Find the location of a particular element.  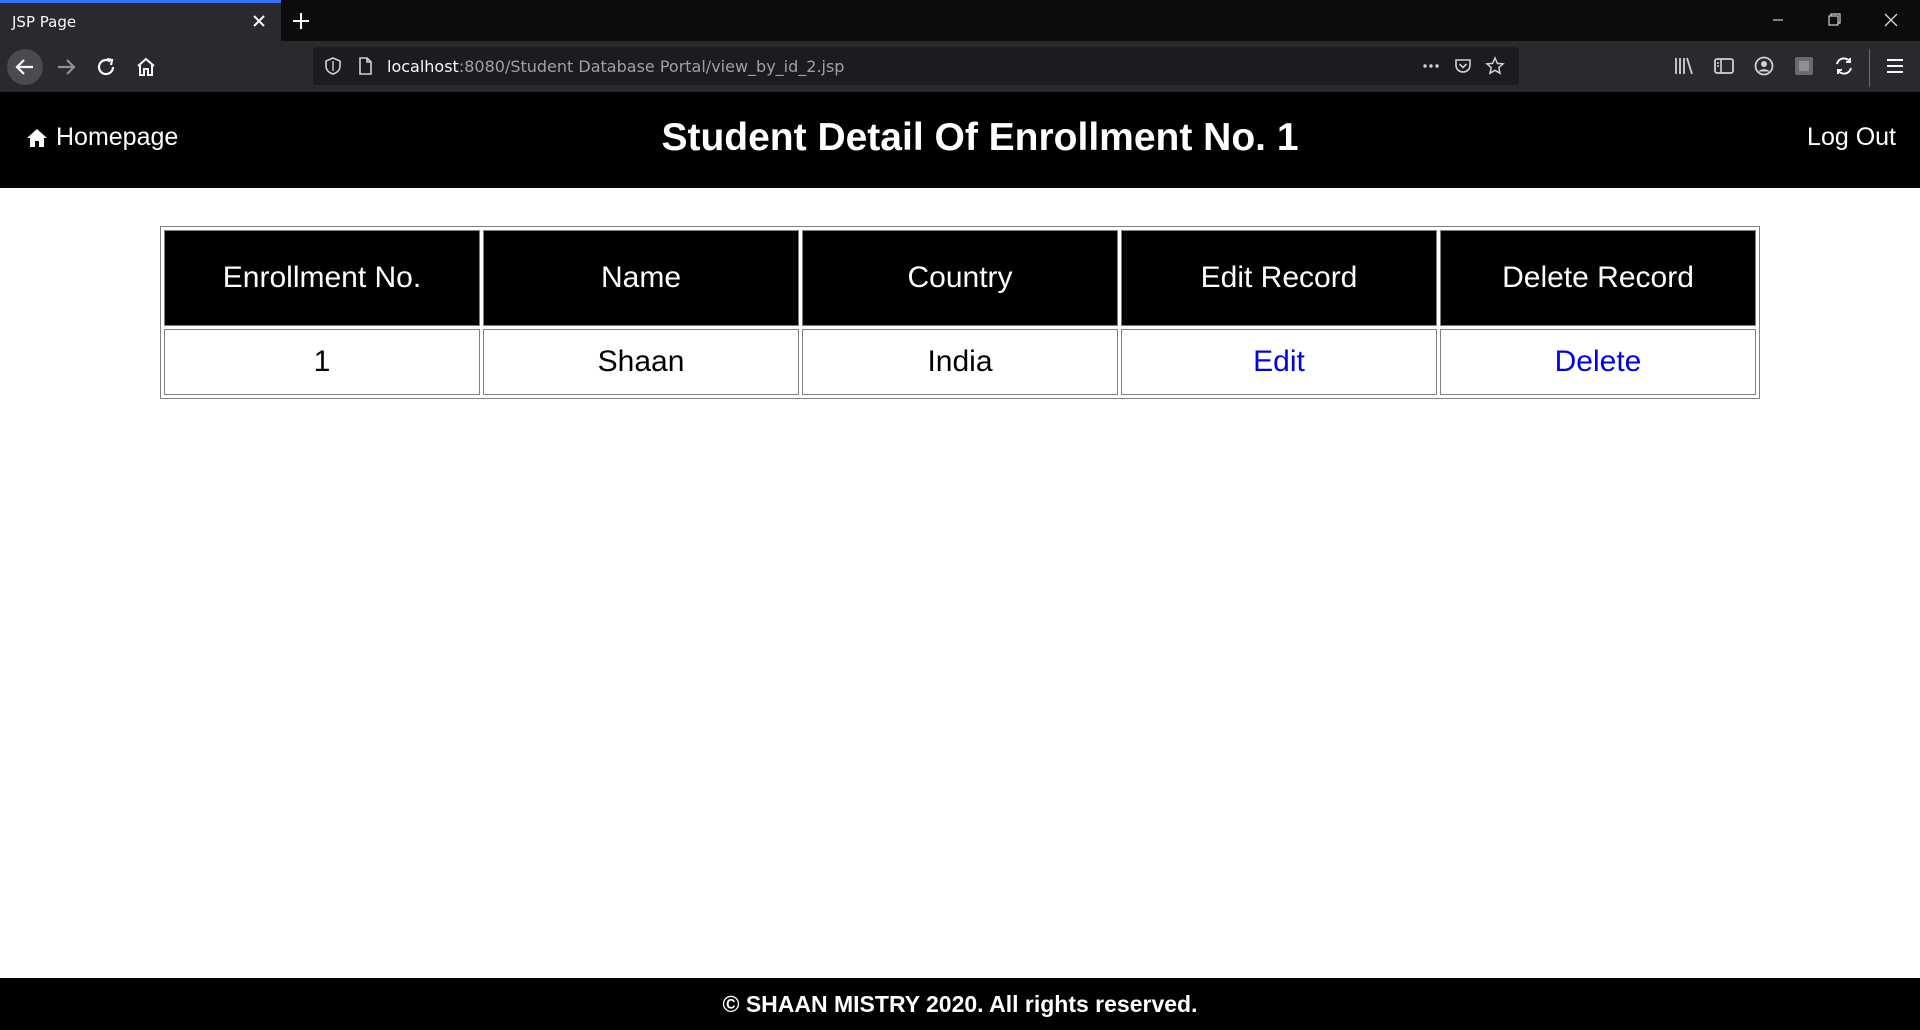

tab-title: JSP Page is located at coordinates (44, 22).